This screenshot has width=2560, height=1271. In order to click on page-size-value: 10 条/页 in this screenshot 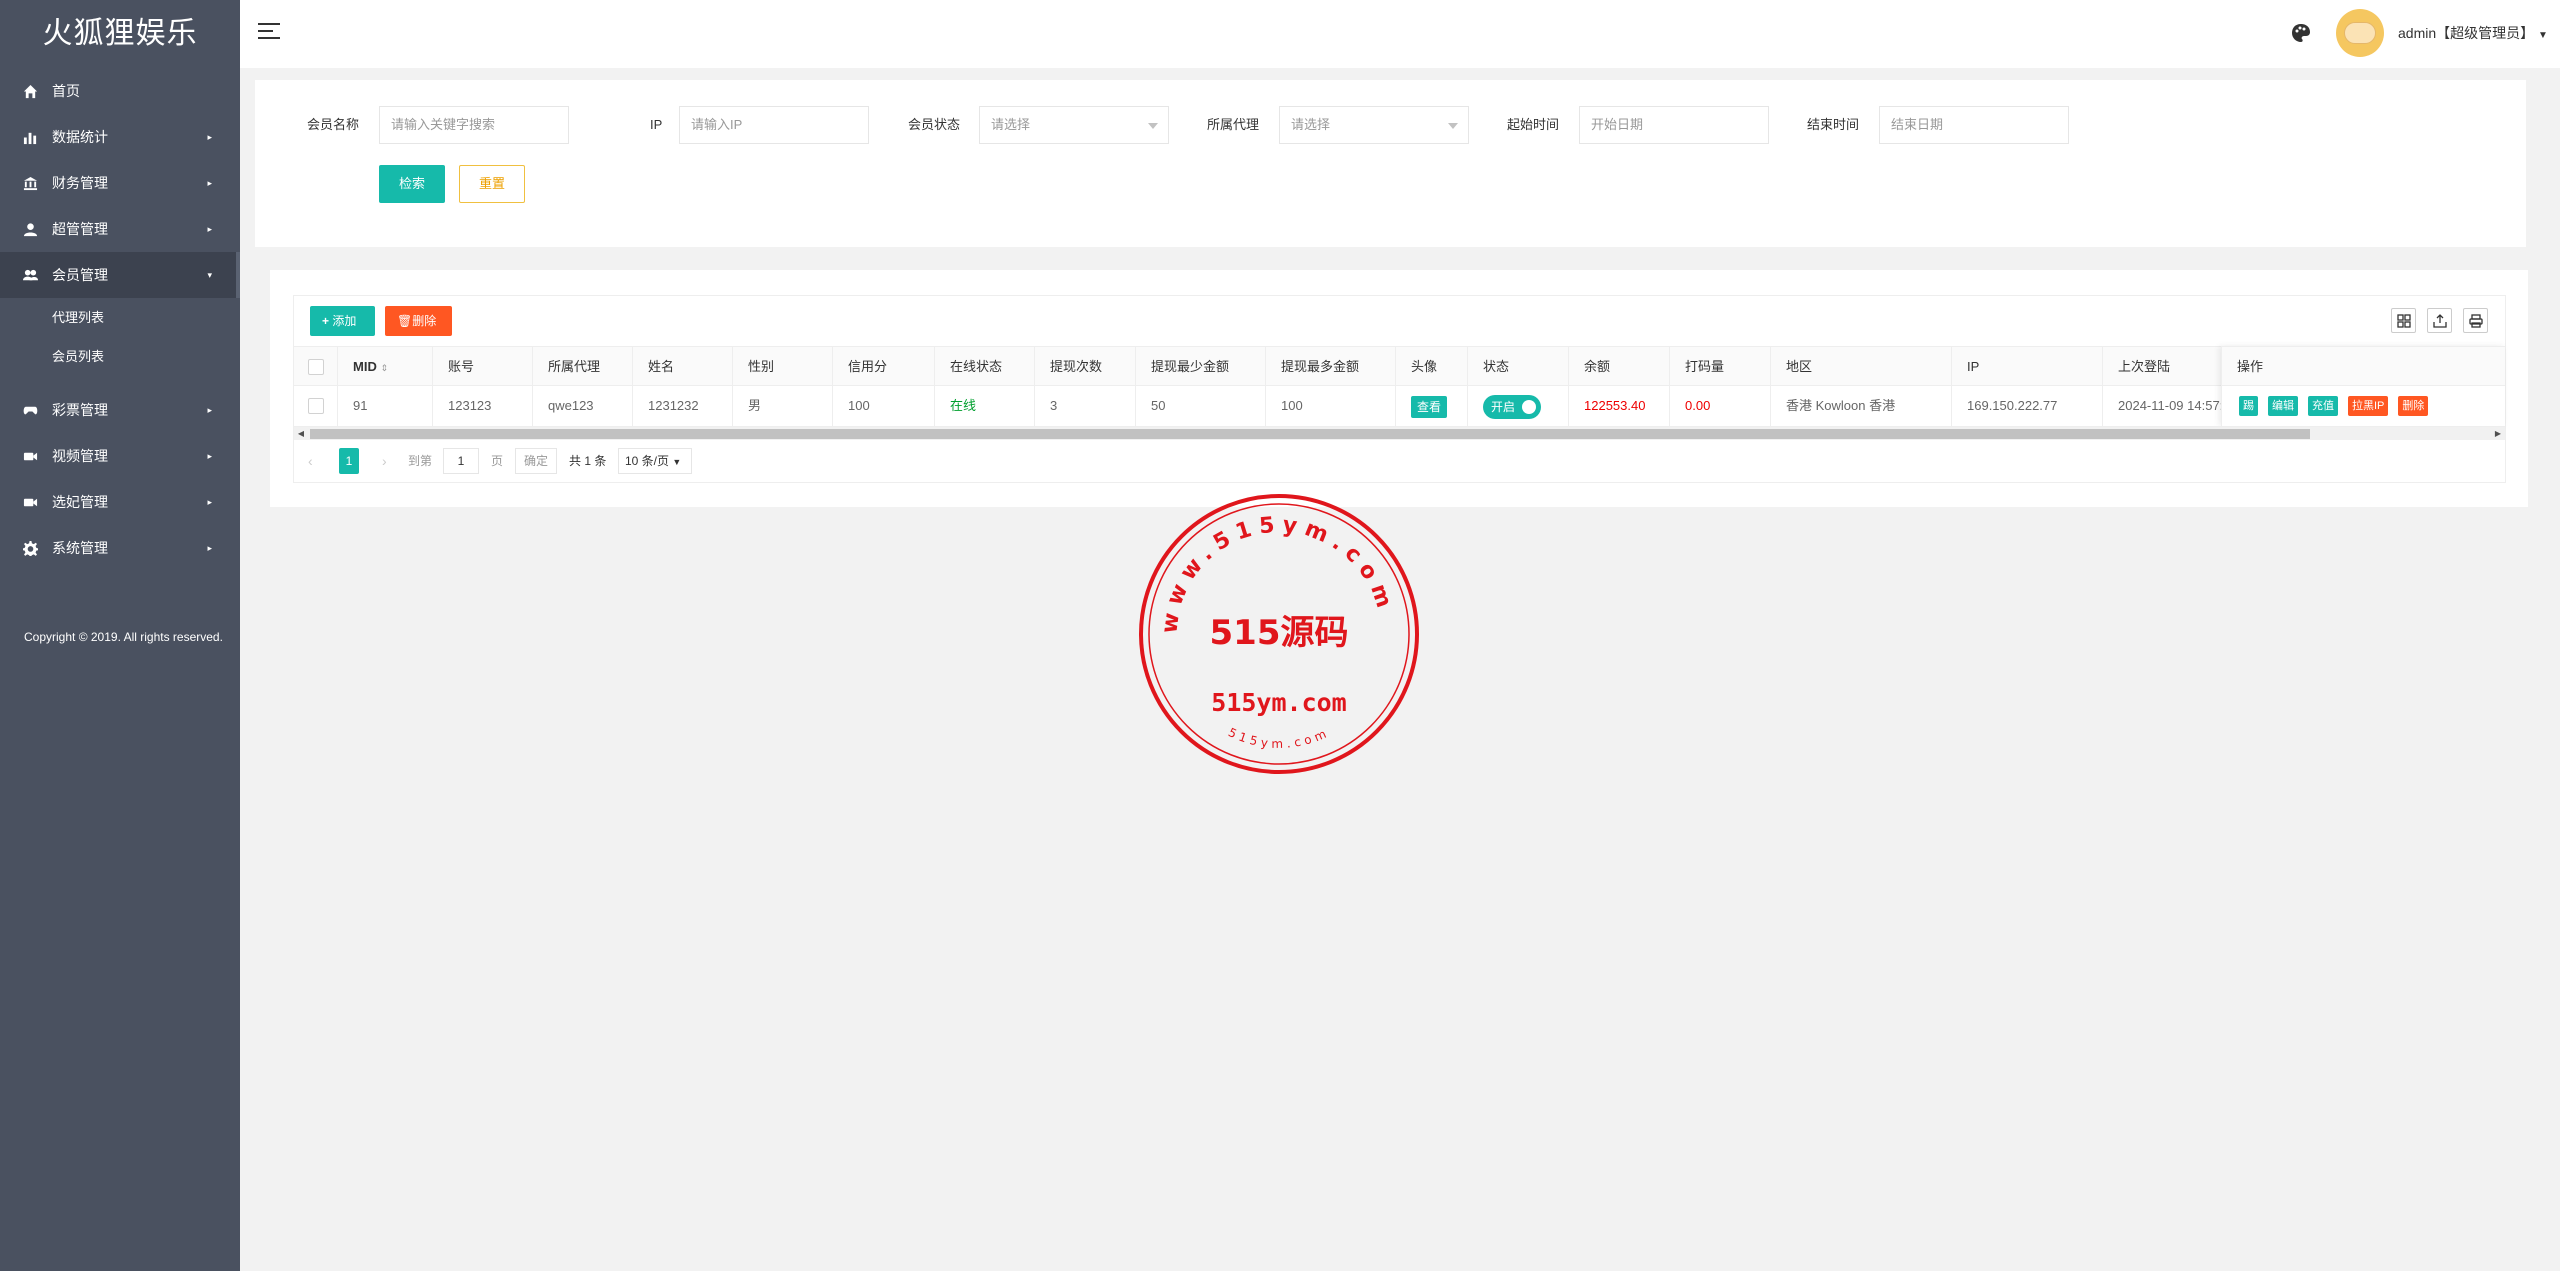, I will do `click(647, 461)`.